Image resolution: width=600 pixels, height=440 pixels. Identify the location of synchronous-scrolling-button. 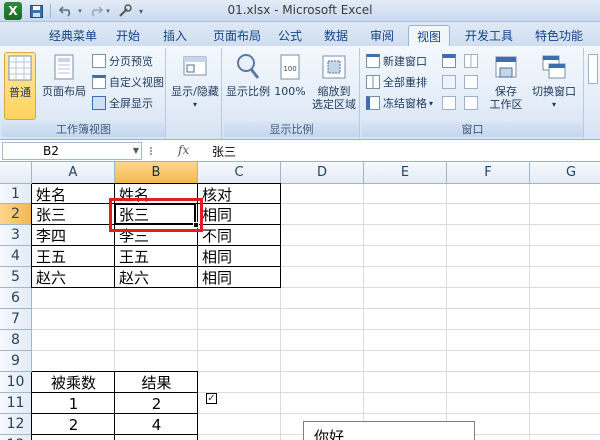
(472, 82).